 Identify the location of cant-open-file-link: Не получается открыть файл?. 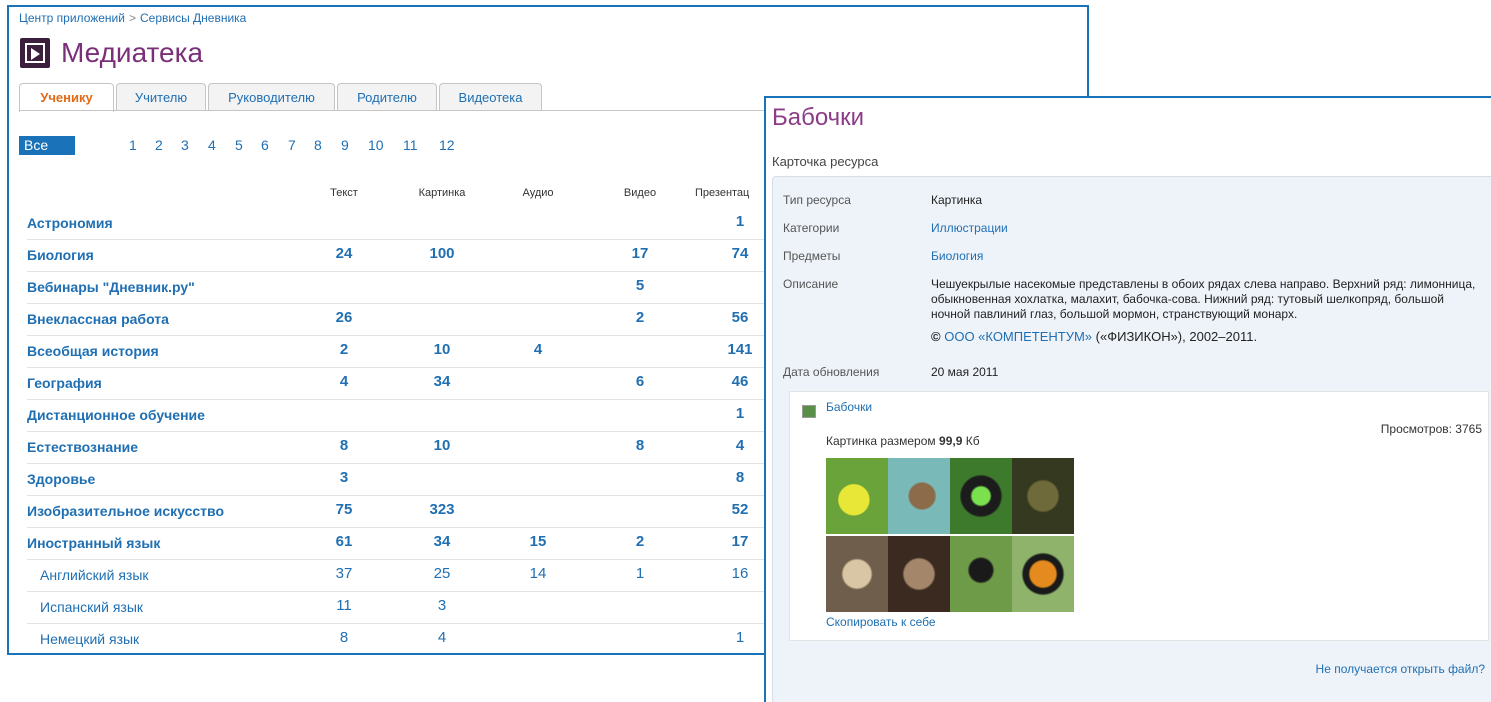
(1400, 669).